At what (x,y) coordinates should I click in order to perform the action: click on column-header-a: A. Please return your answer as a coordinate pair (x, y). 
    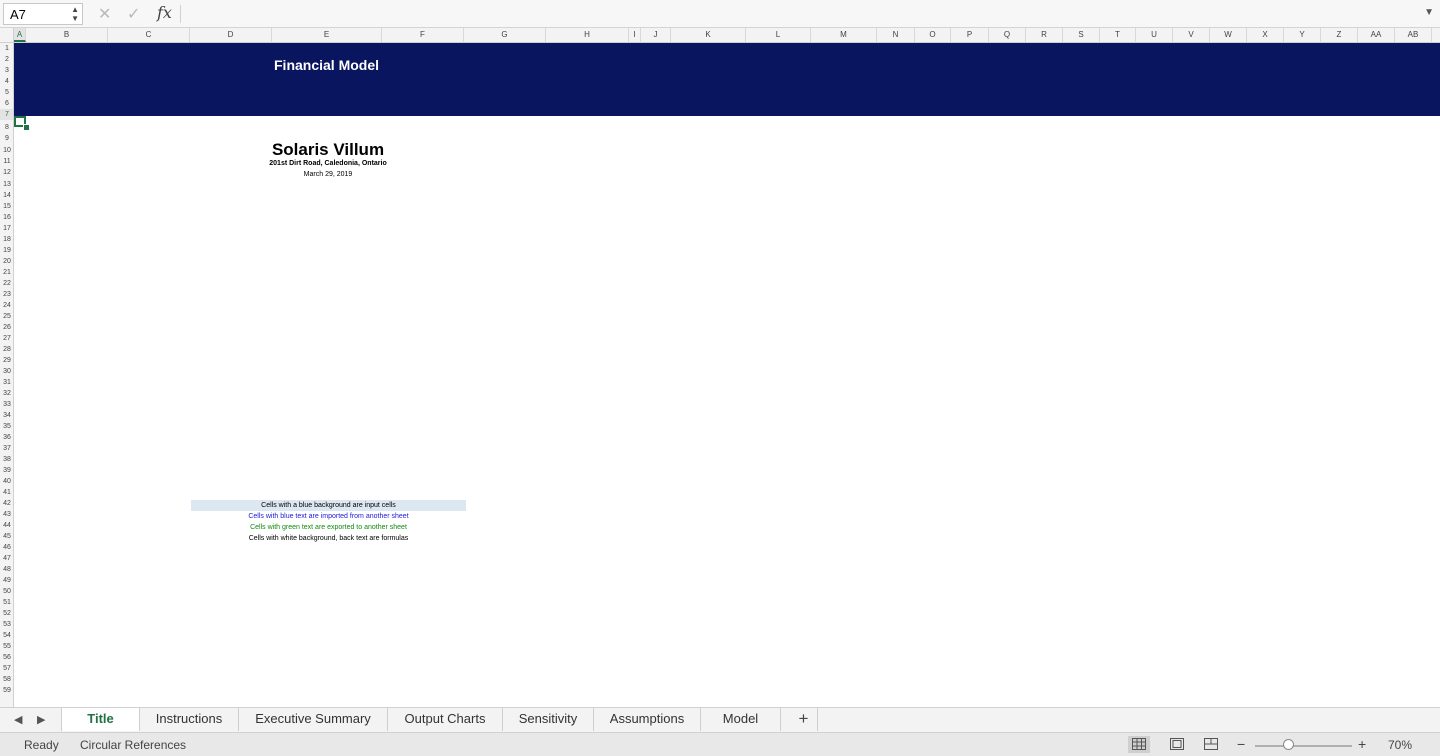
    Looking at the image, I should click on (20, 35).